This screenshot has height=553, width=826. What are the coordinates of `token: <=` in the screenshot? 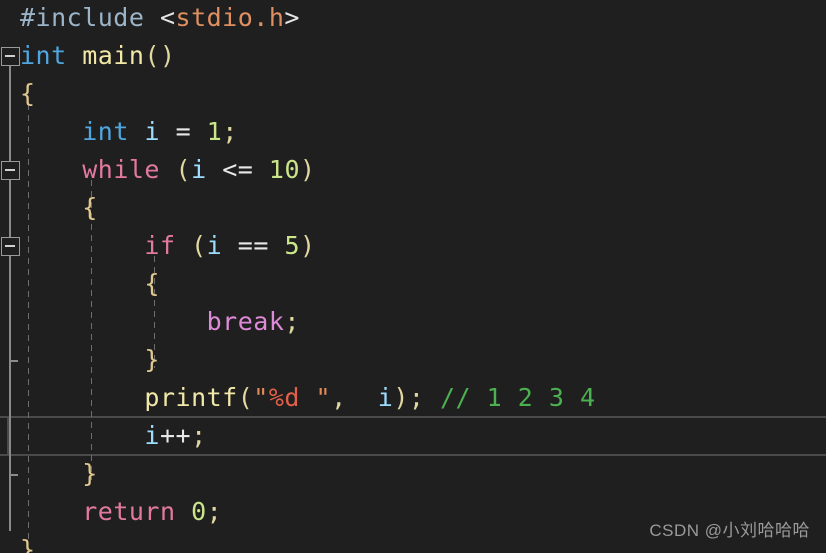 It's located at (238, 169).